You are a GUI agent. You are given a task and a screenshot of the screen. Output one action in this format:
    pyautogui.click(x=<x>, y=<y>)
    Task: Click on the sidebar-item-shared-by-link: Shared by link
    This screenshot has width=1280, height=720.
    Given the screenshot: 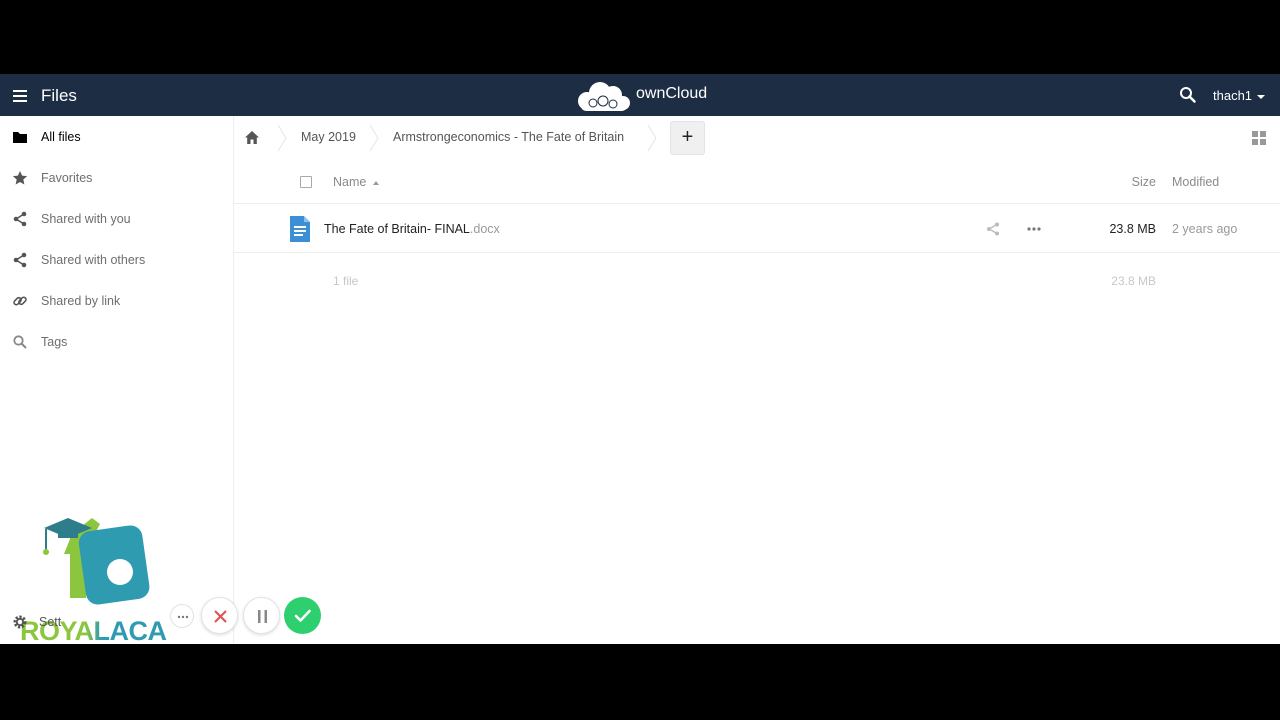 What is the action you would take?
    pyautogui.click(x=117, y=300)
    